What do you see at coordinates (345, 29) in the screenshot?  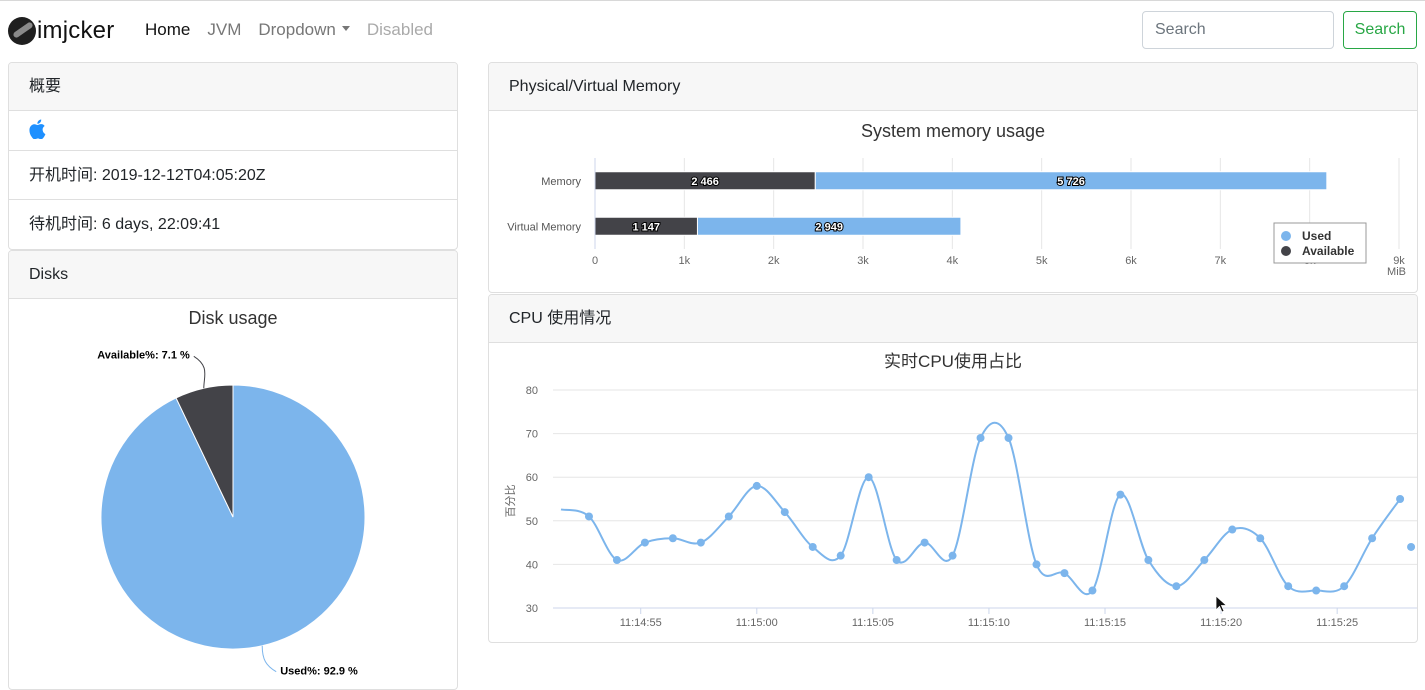 I see `caret-down-icon` at bounding box center [345, 29].